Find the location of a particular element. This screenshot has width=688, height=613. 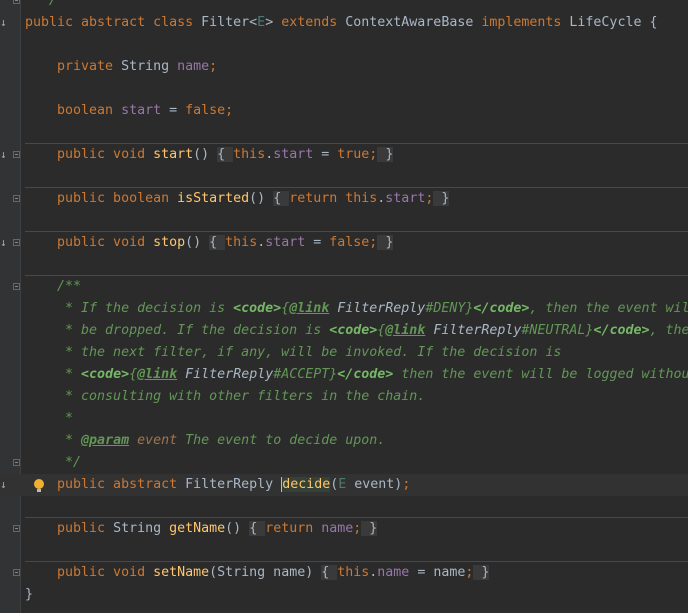

keyword: extends is located at coordinates (313, 22).